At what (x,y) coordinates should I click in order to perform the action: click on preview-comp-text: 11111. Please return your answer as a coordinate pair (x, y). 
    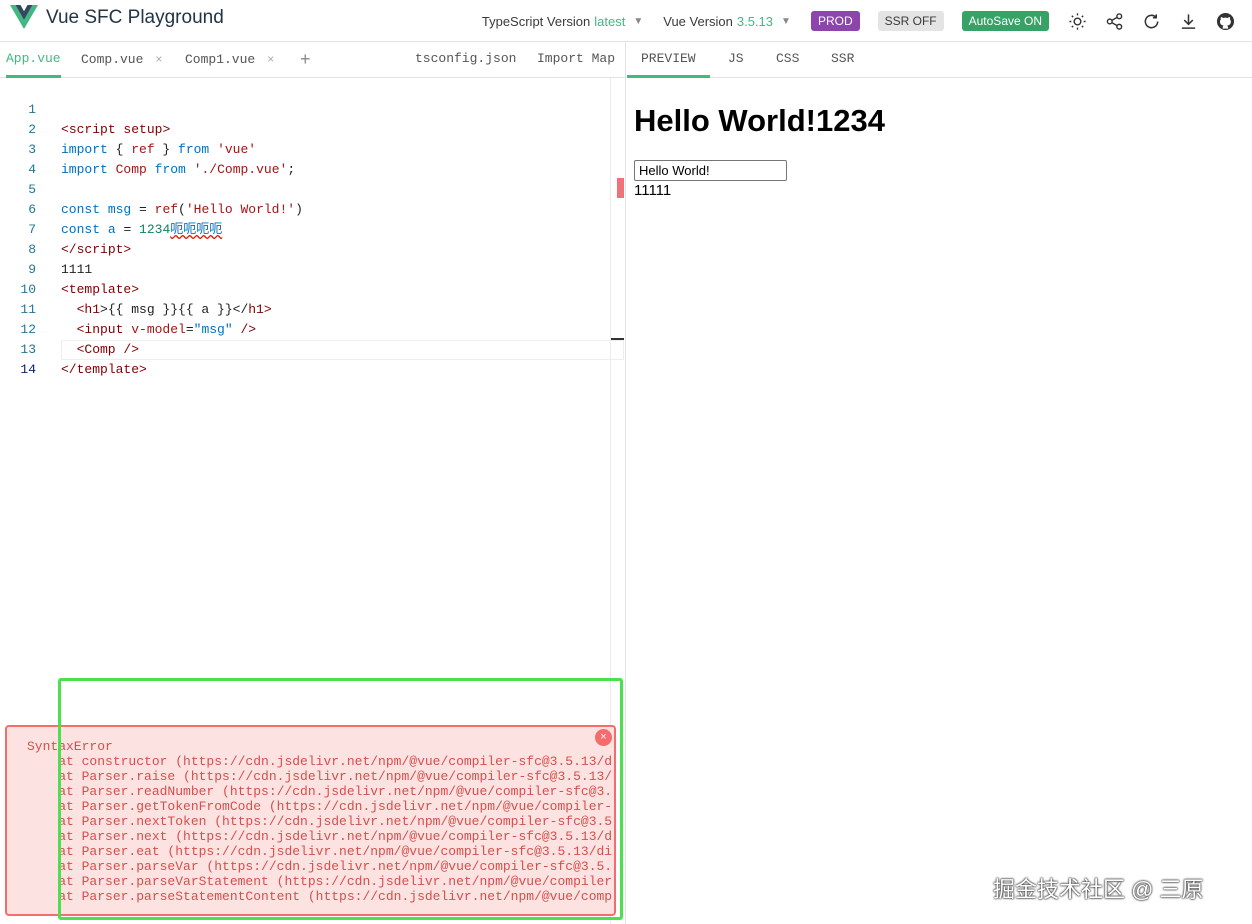
    Looking at the image, I should click on (653, 190).